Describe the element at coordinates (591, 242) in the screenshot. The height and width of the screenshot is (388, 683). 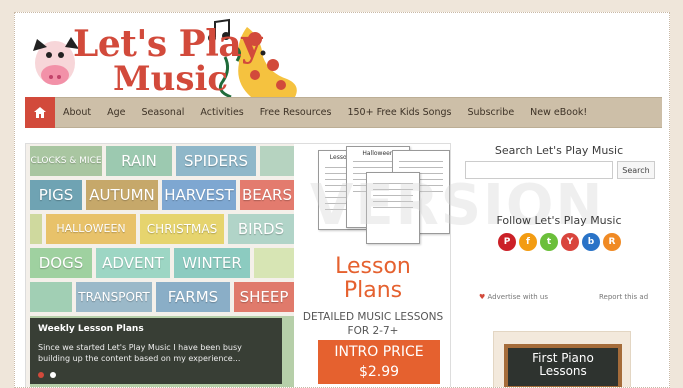
I see `bloglovin-icon: b` at that location.